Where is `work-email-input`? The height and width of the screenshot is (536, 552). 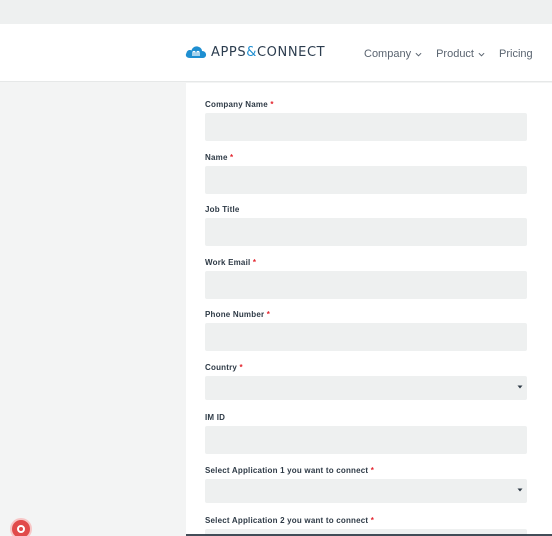 work-email-input is located at coordinates (366, 285).